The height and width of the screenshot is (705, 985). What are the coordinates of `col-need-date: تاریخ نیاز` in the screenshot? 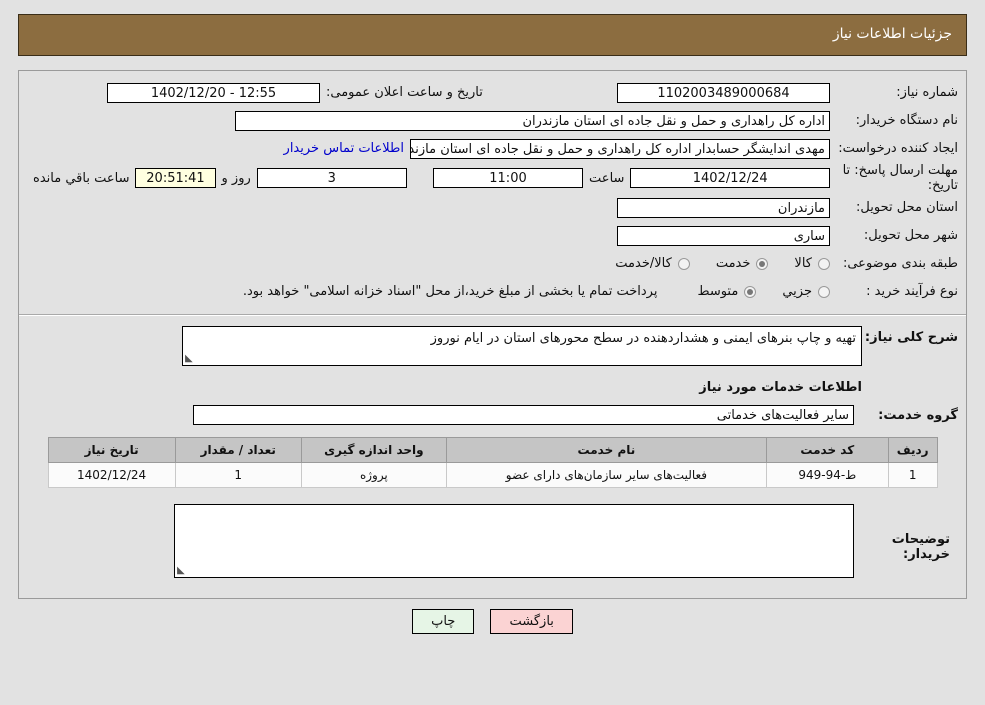 It's located at (111, 450).